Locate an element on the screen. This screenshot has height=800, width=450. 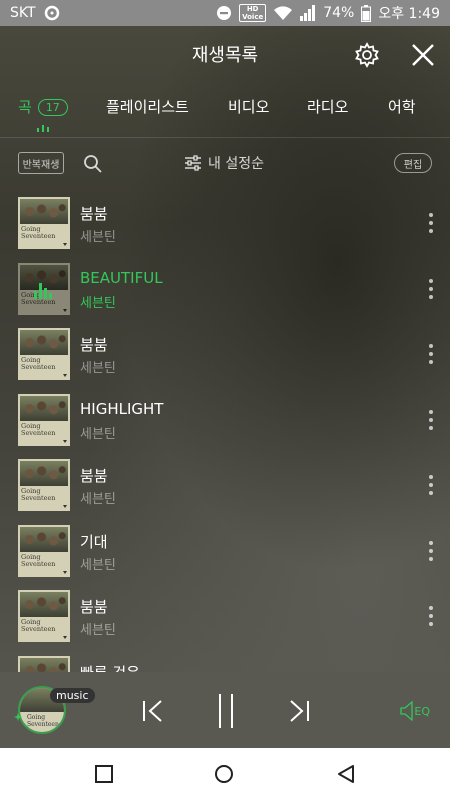
eq-button: EQ is located at coordinates (415, 711).